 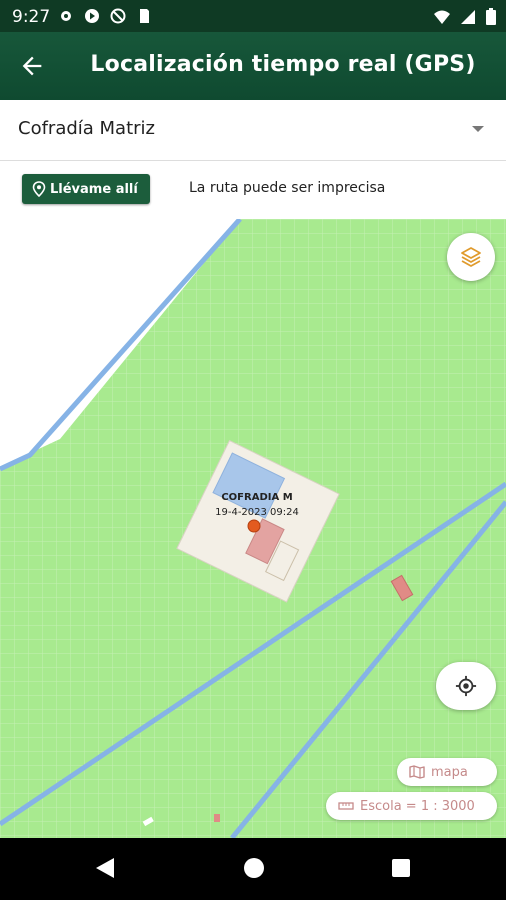 I want to click on app-bar: Localización tiempo real (GPS), so click(x=253, y=66).